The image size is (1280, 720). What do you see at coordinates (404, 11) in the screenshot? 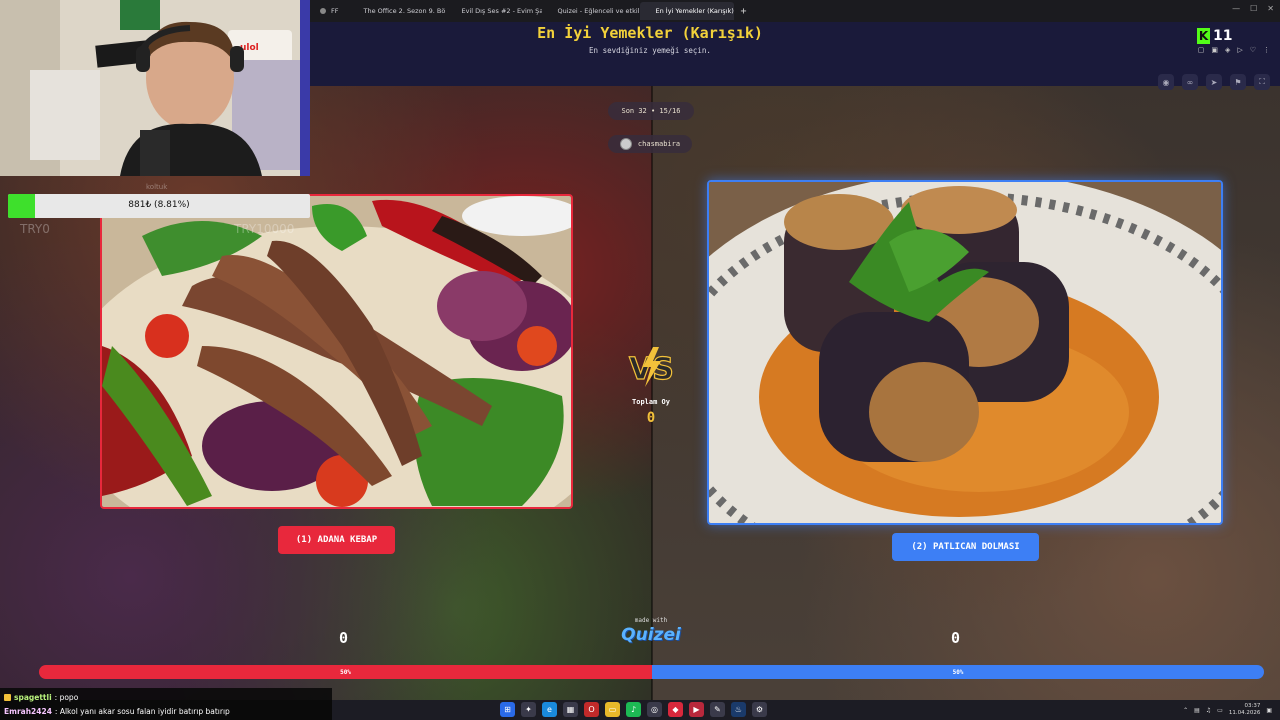
I see `tab-label: The Office 2. Sezon 9. Bö` at bounding box center [404, 11].